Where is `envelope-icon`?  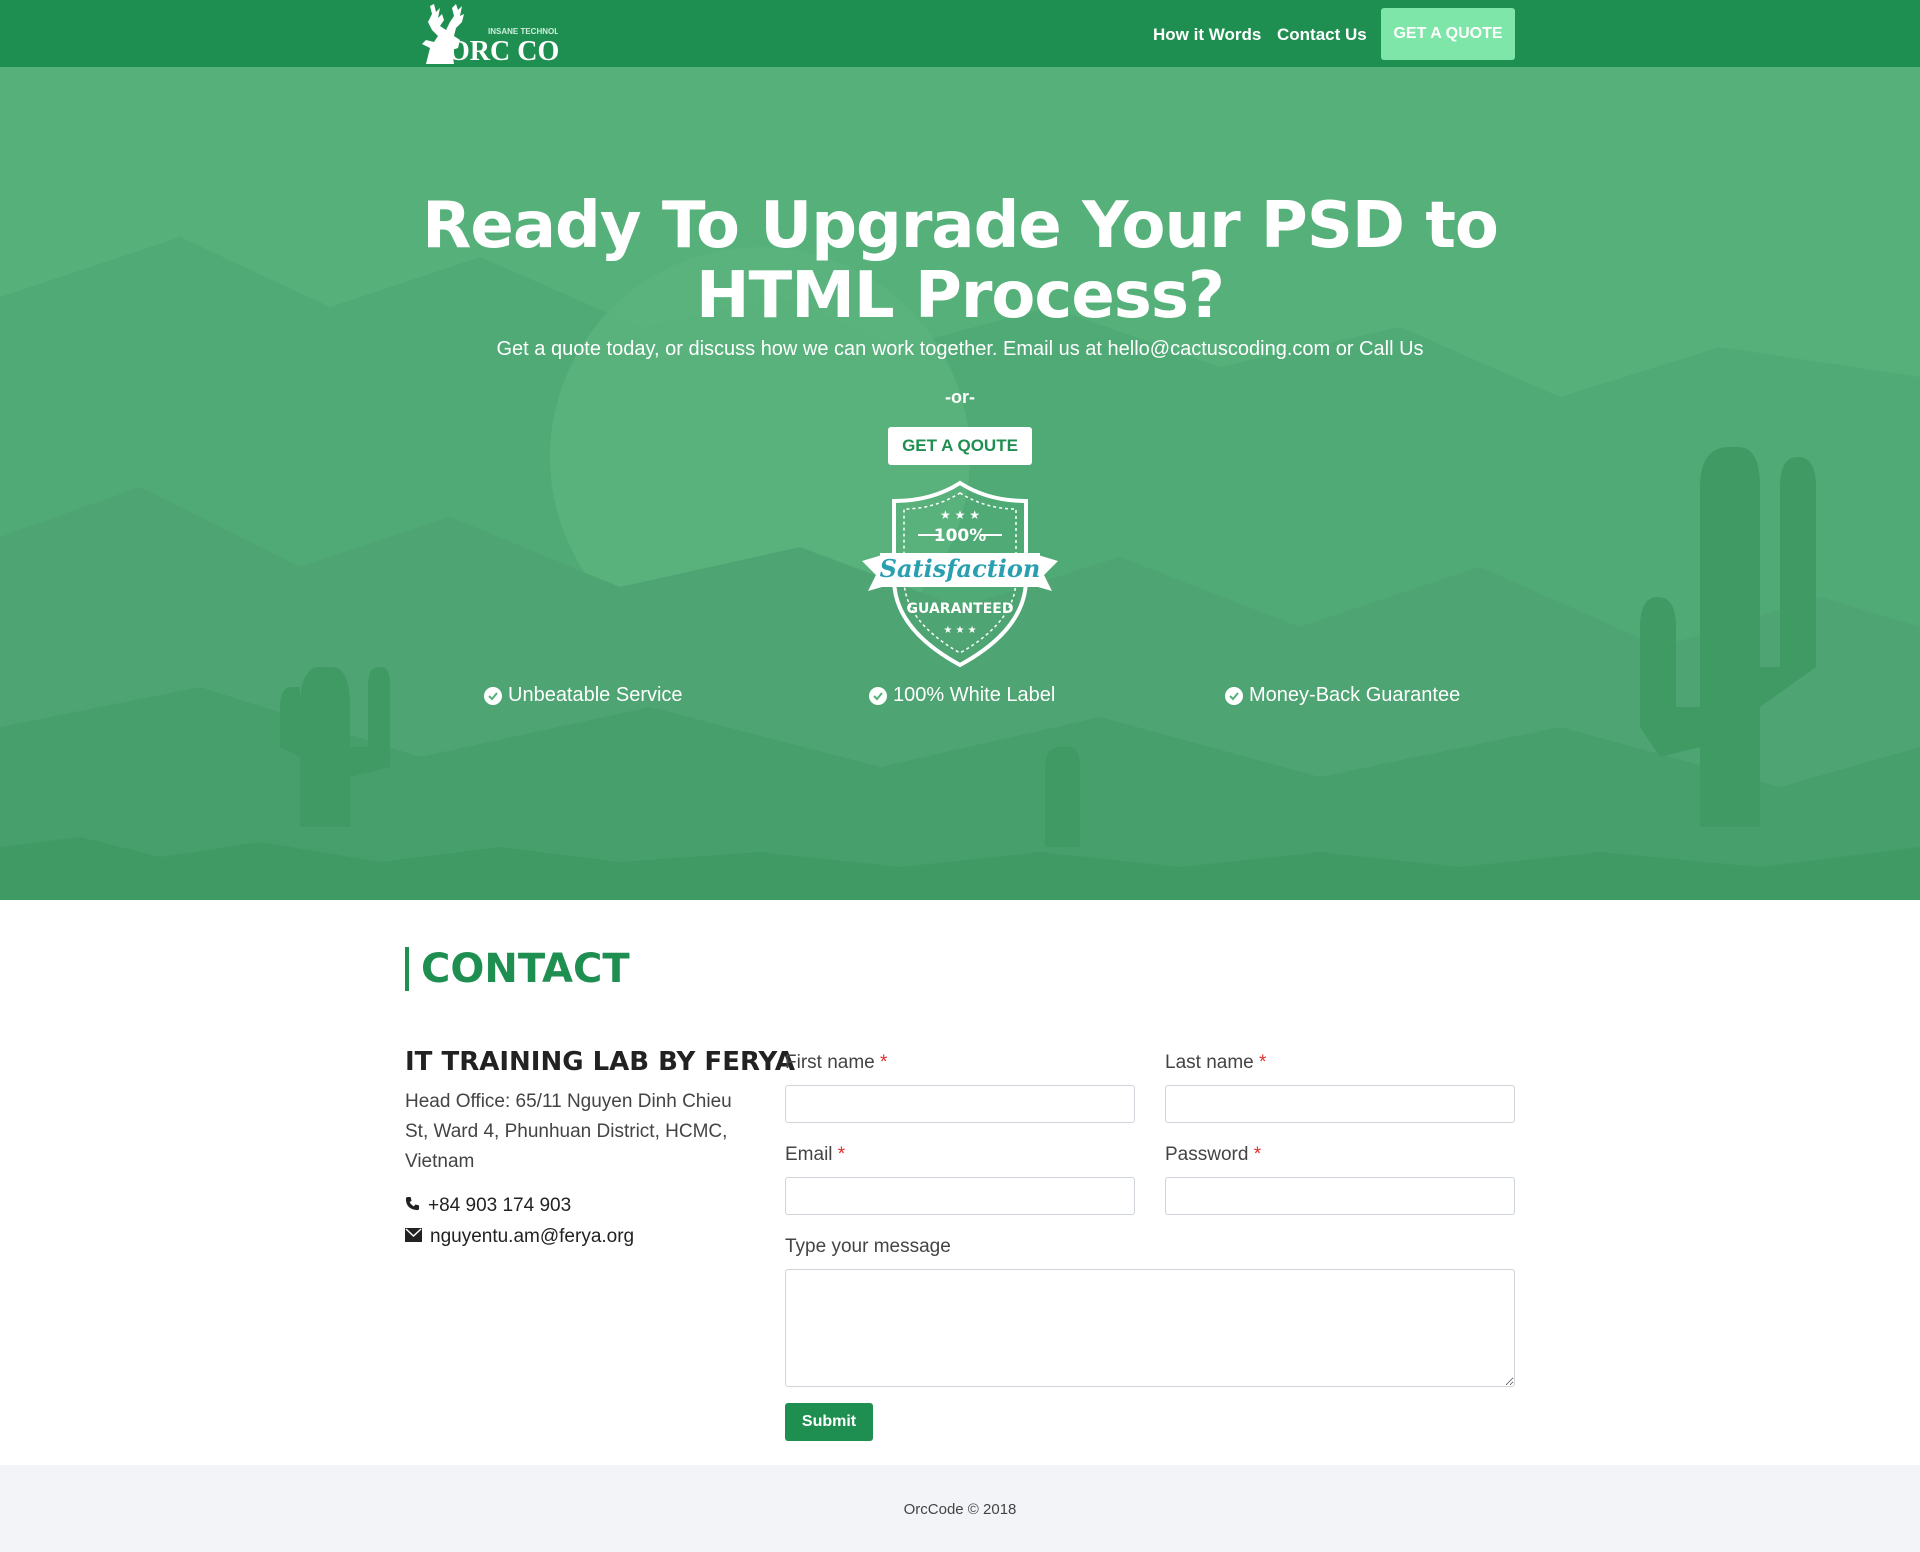 envelope-icon is located at coordinates (413, 1237).